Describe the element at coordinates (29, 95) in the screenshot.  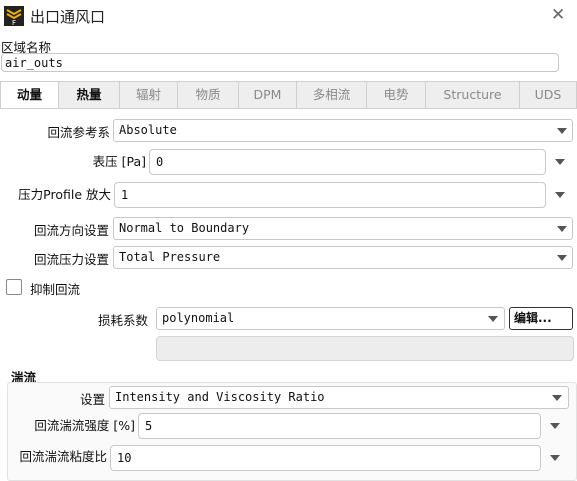
I see `tab-momentum: 动量` at that location.